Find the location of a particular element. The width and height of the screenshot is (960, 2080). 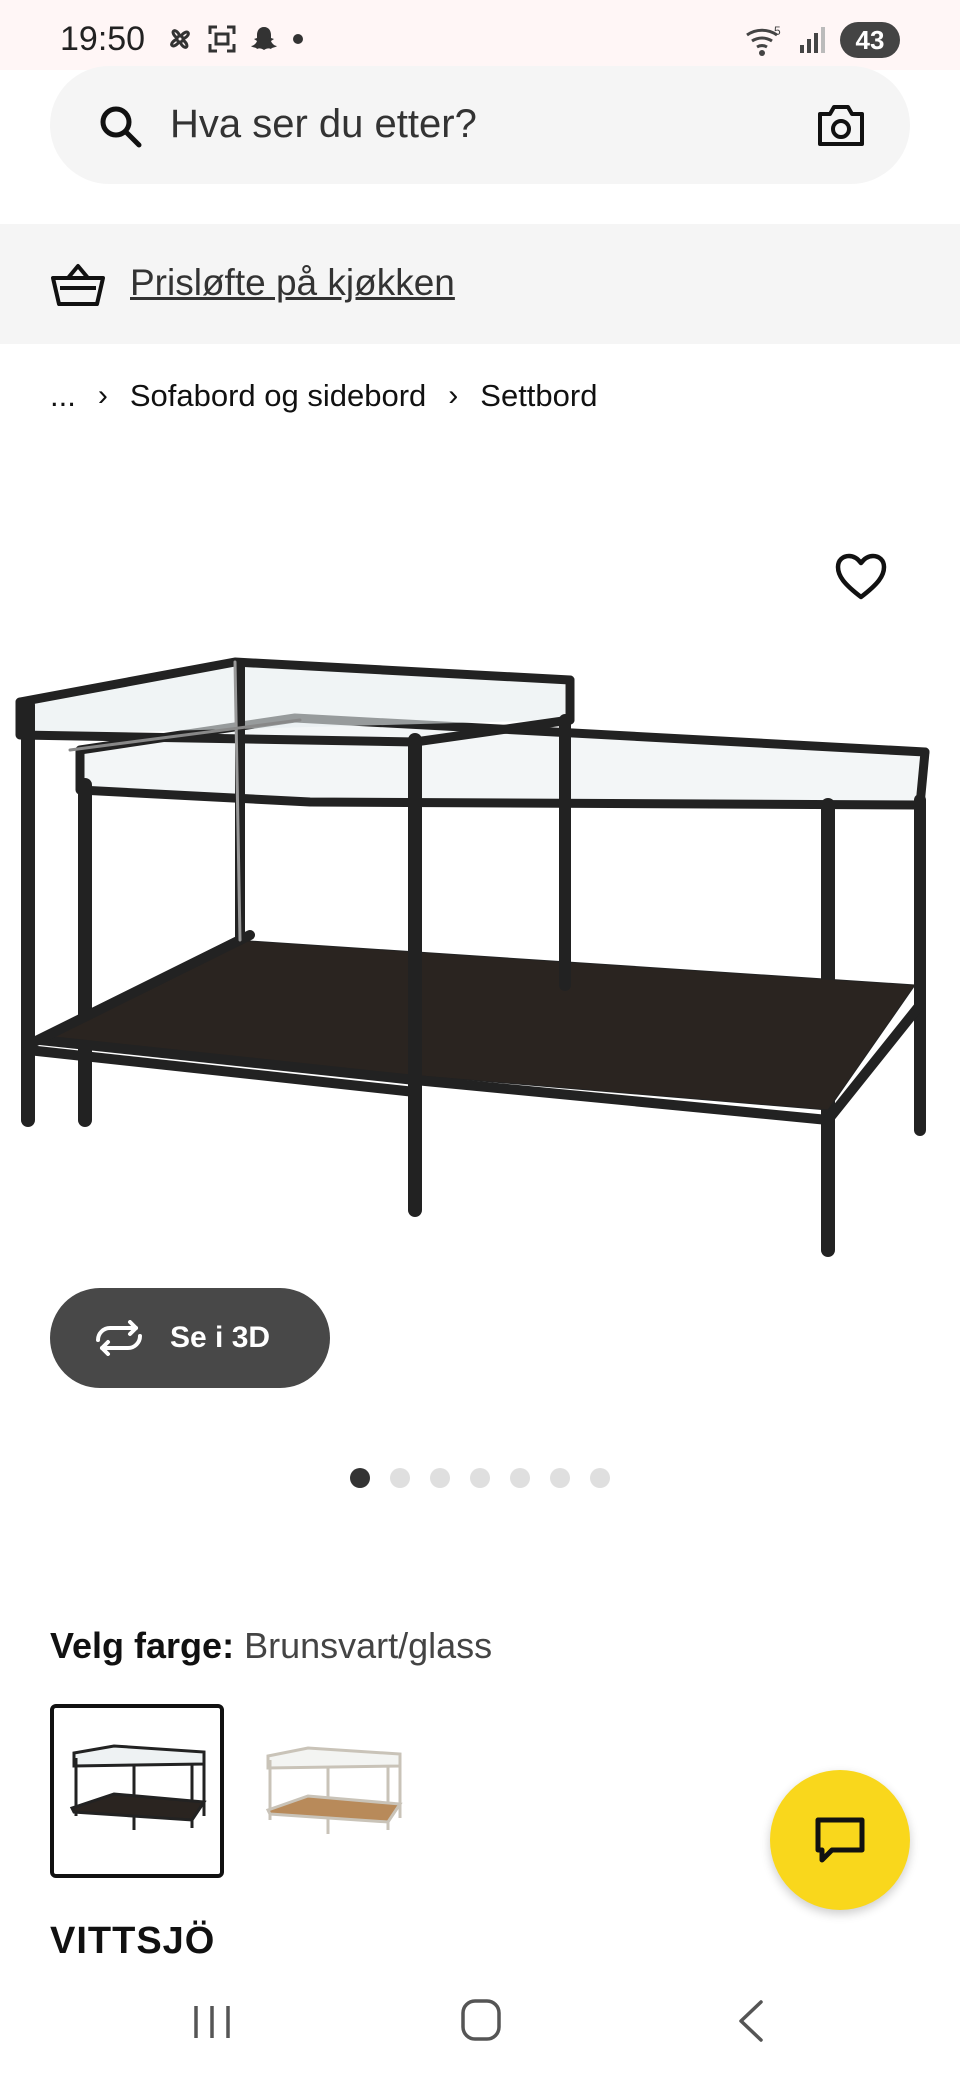

color-selection: Velg farge: Brunsvart/glass is located at coordinates (271, 1646).